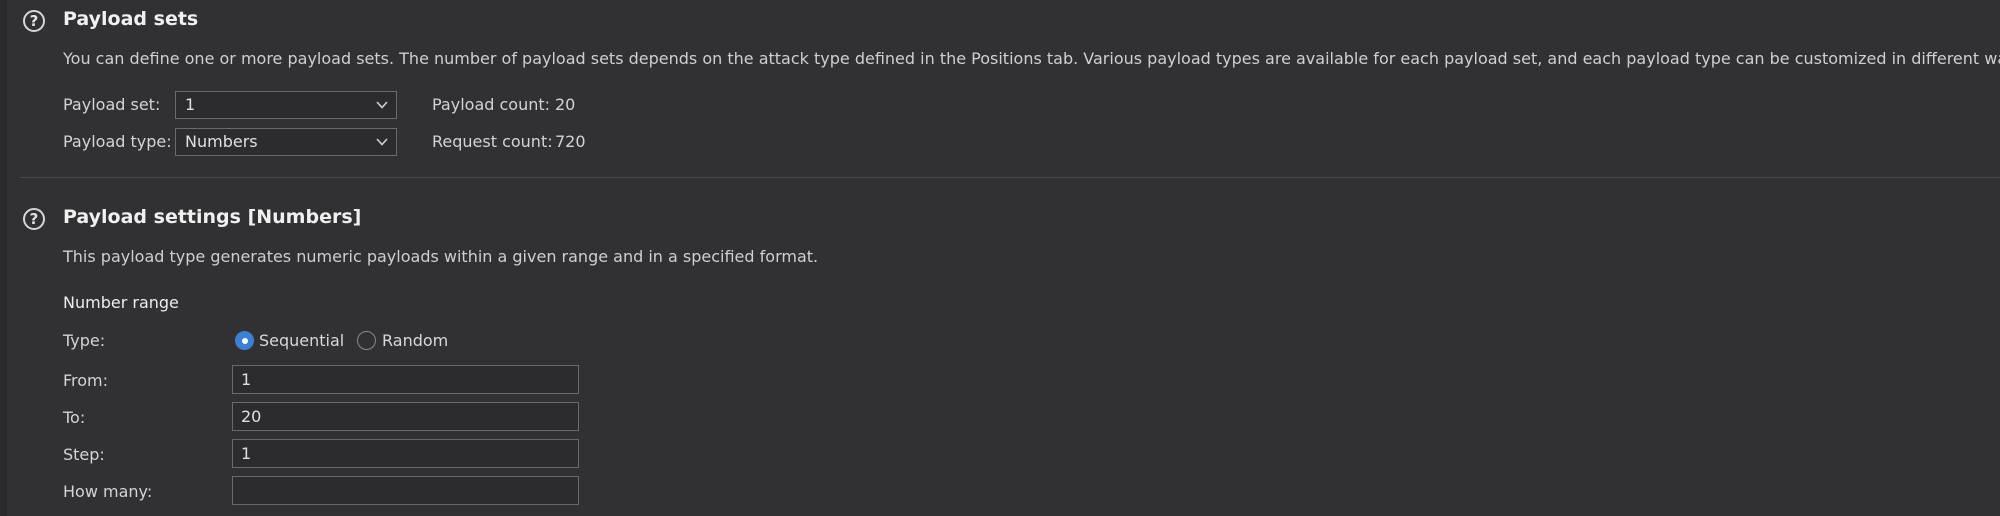 This screenshot has width=2000, height=516. What do you see at coordinates (86, 380) in the screenshot?
I see `from-label: From:` at bounding box center [86, 380].